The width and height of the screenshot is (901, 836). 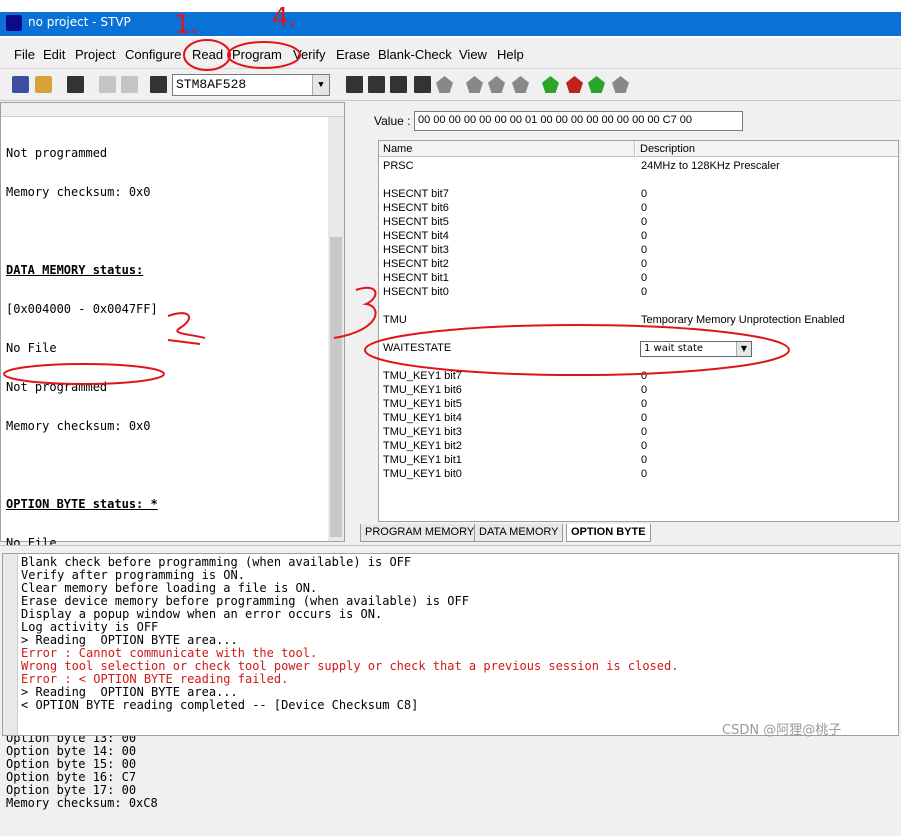 I want to click on paste-icon, so click(x=129, y=84).